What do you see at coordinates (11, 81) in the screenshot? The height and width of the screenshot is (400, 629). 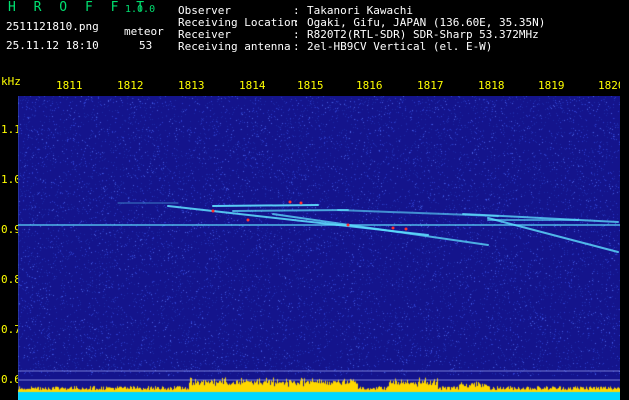 I see `y-axis-unit: kHz` at bounding box center [11, 81].